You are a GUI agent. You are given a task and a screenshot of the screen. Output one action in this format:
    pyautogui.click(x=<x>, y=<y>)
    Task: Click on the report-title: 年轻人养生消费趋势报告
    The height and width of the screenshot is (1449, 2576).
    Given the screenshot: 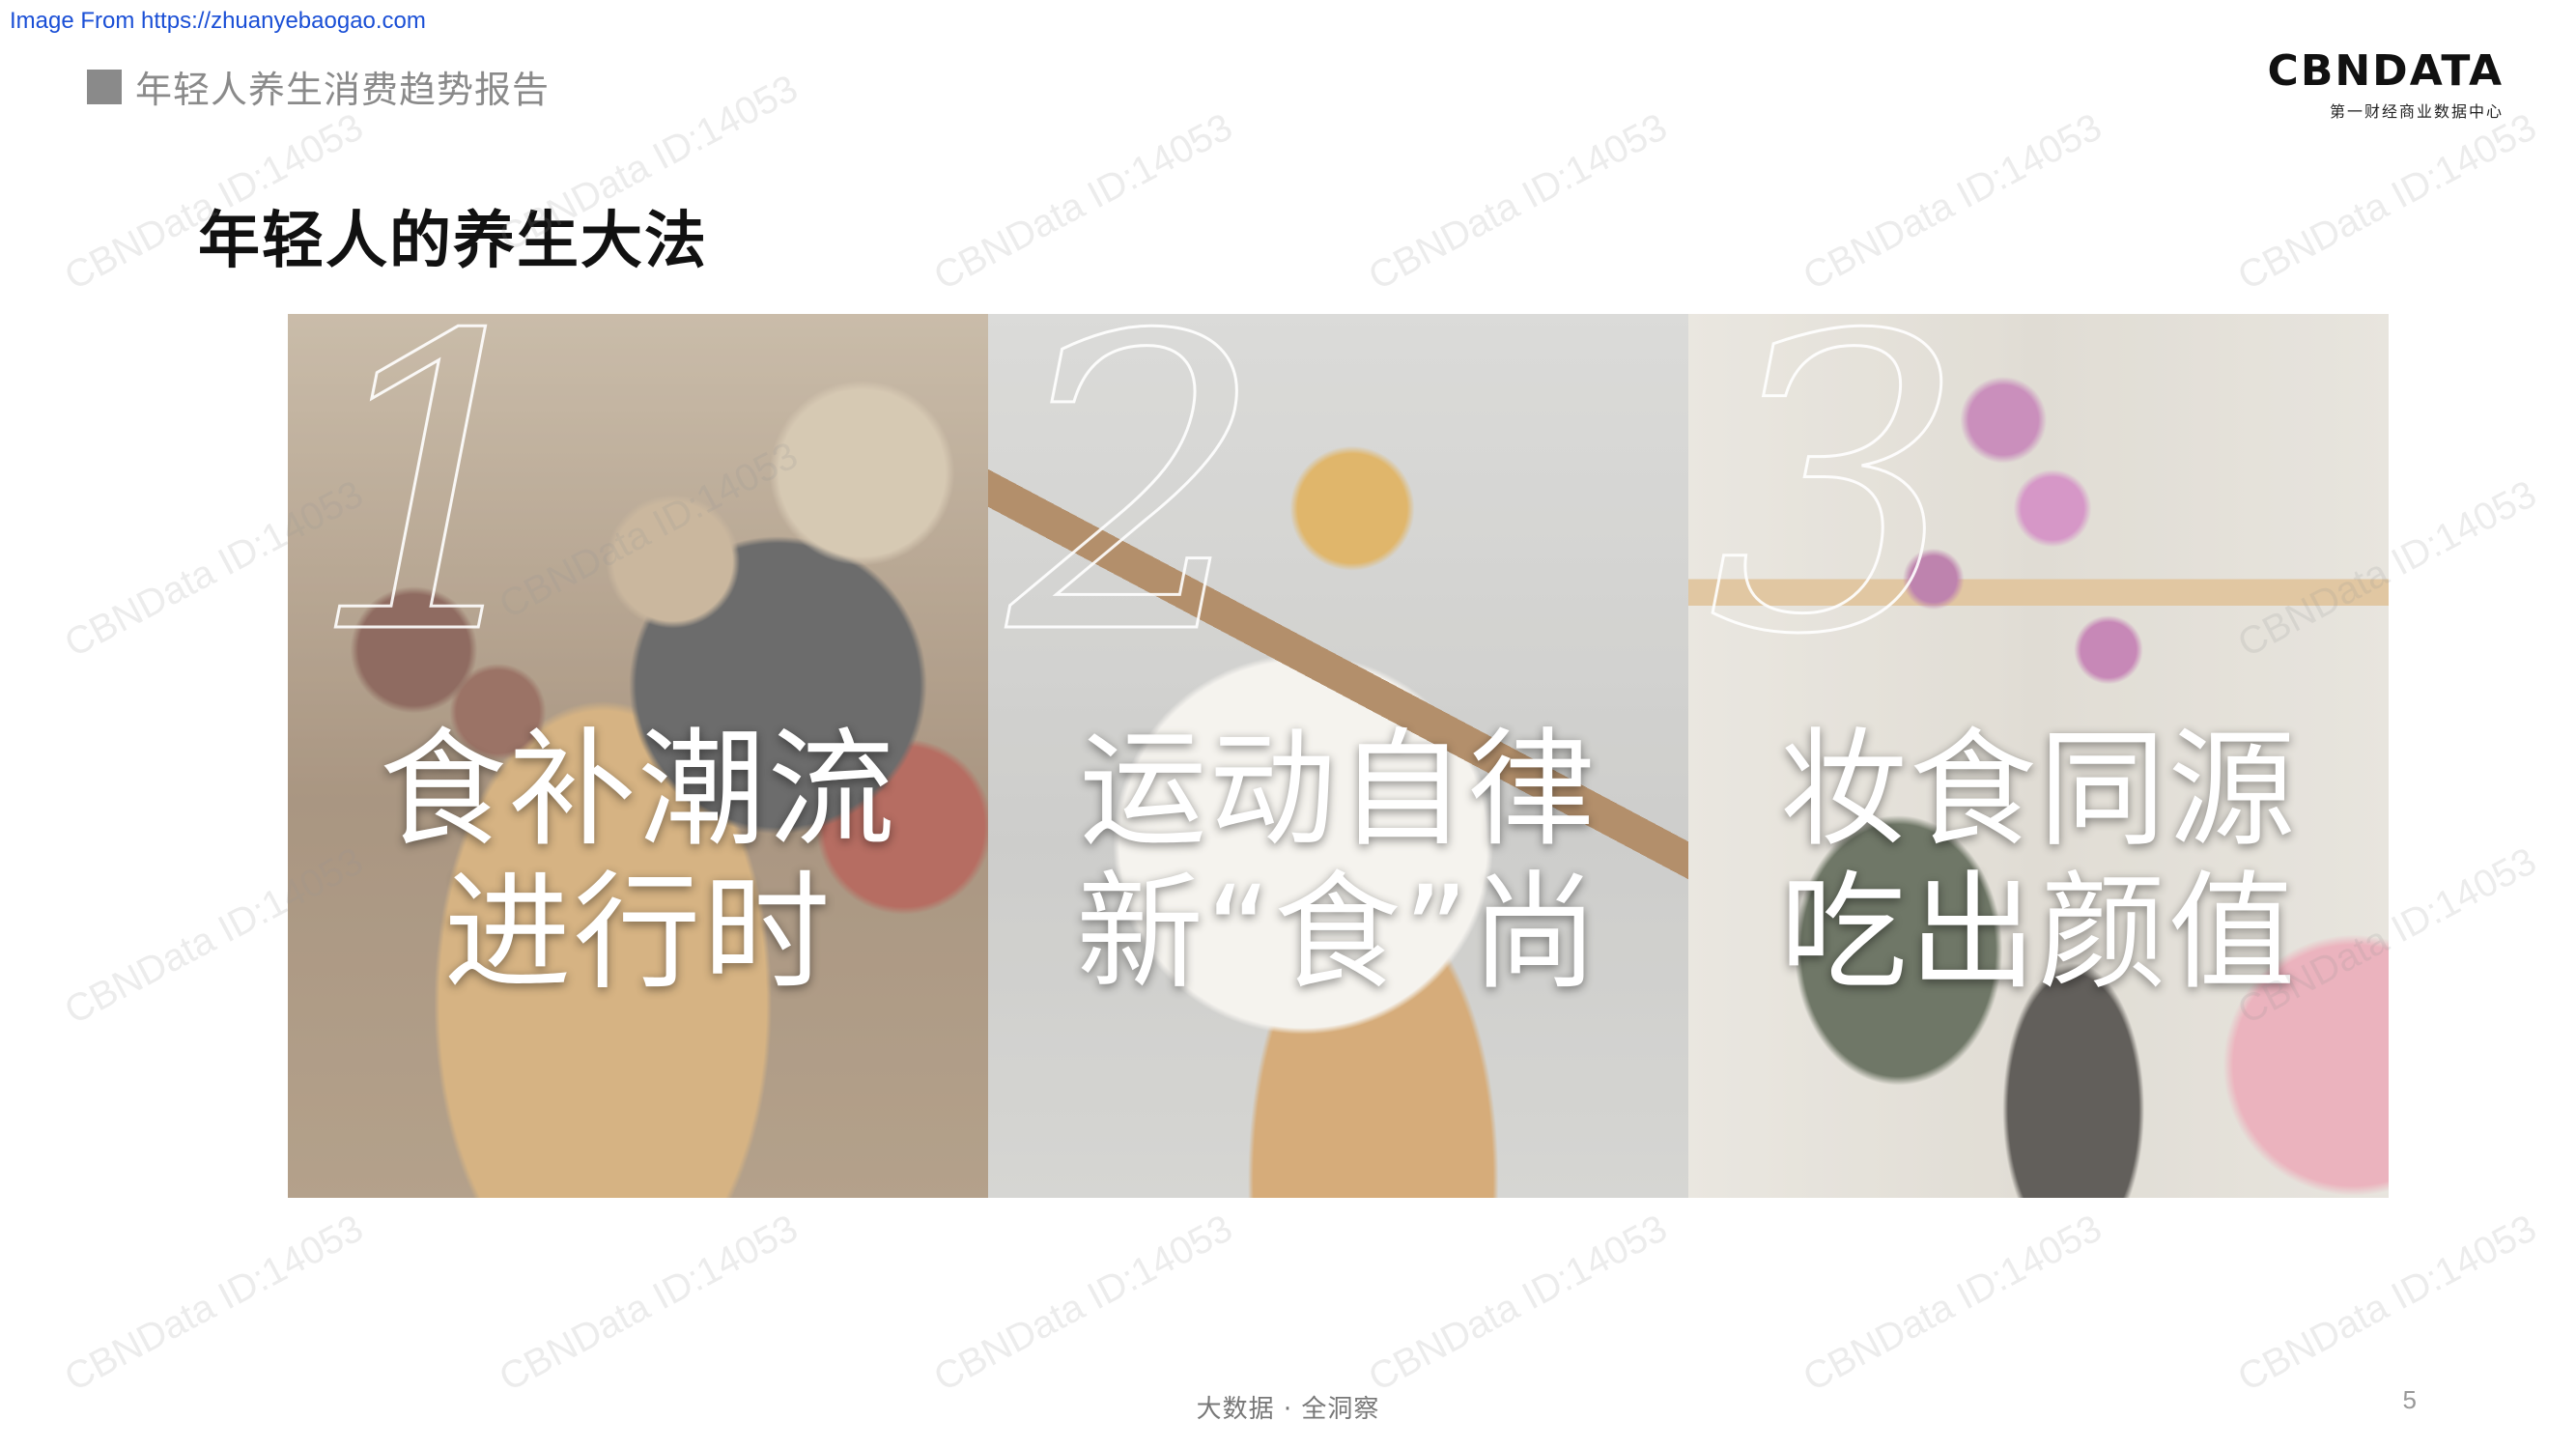 What is the action you would take?
    pyautogui.click(x=343, y=90)
    